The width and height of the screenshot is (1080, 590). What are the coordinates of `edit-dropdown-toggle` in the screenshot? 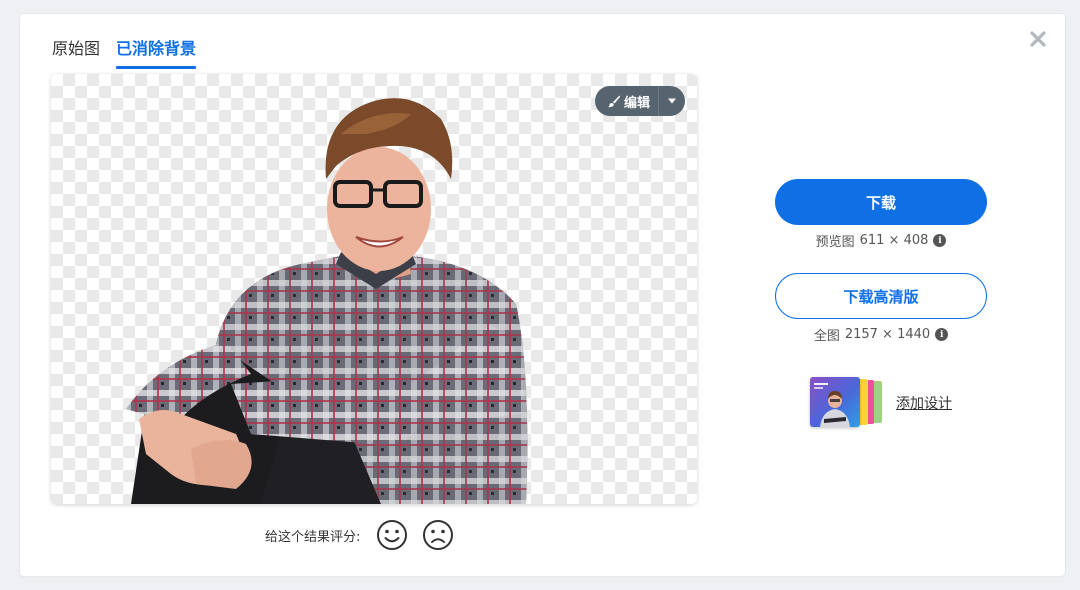 It's located at (671, 101).